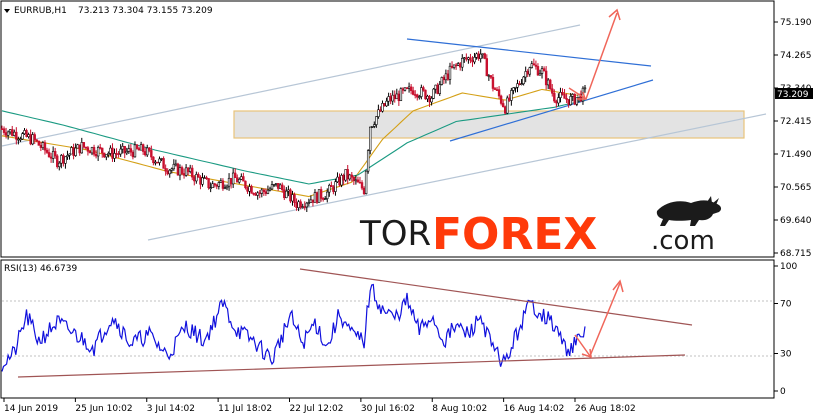 The width and height of the screenshot is (815, 419). I want to click on current-price-marker: 73.209, so click(794, 94).